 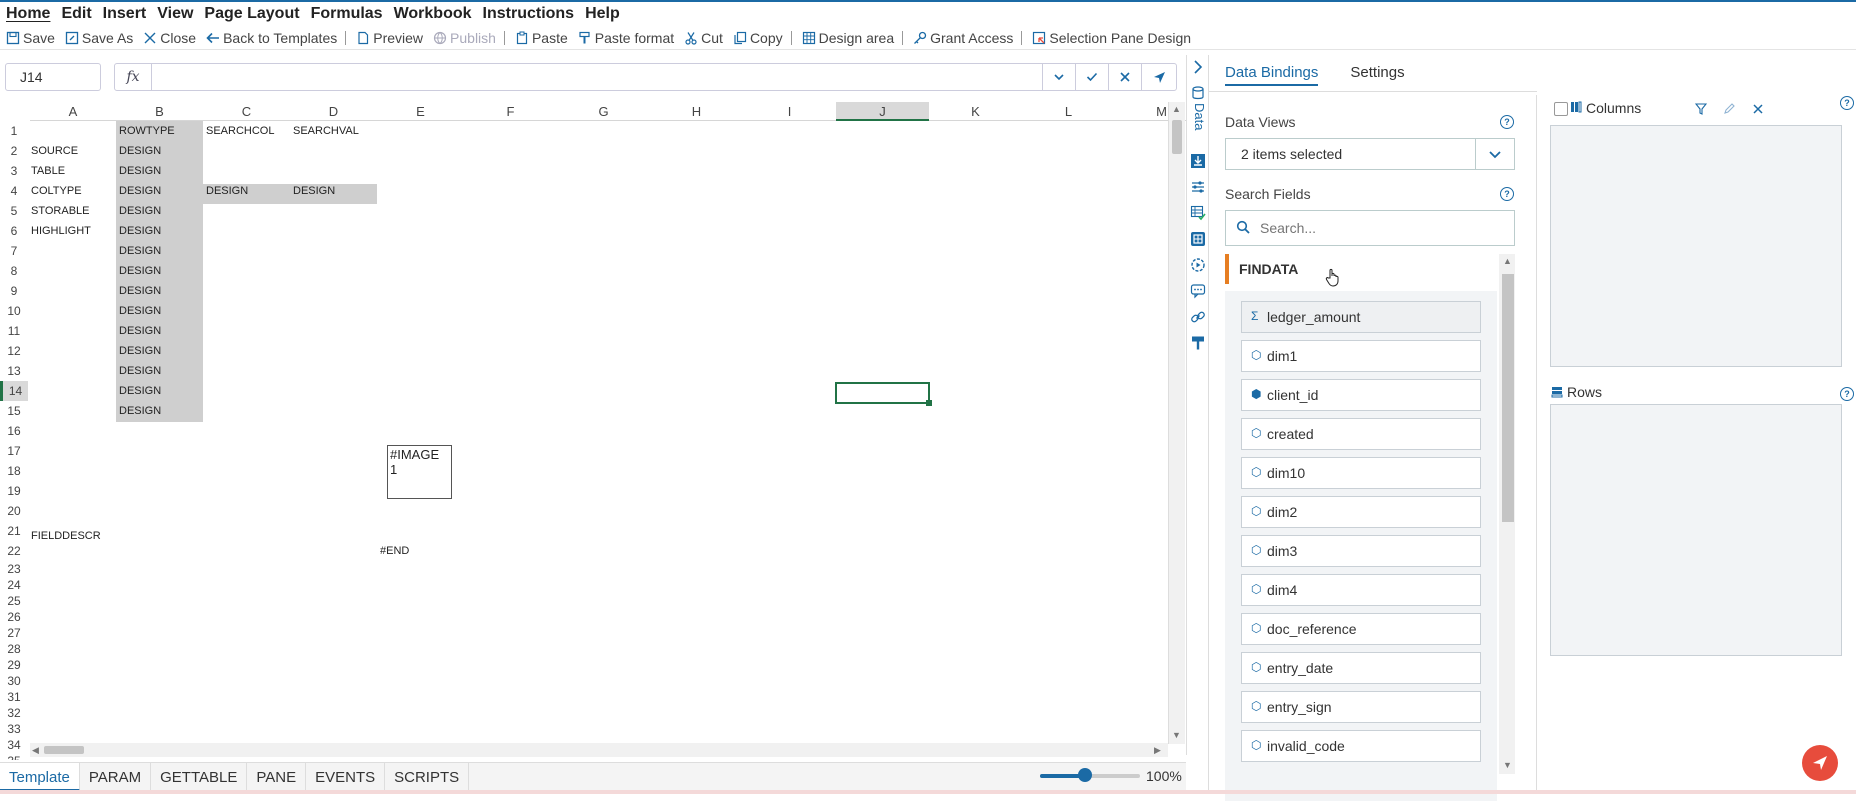 I want to click on field-item: ⬡ dim2, so click(x=1361, y=512).